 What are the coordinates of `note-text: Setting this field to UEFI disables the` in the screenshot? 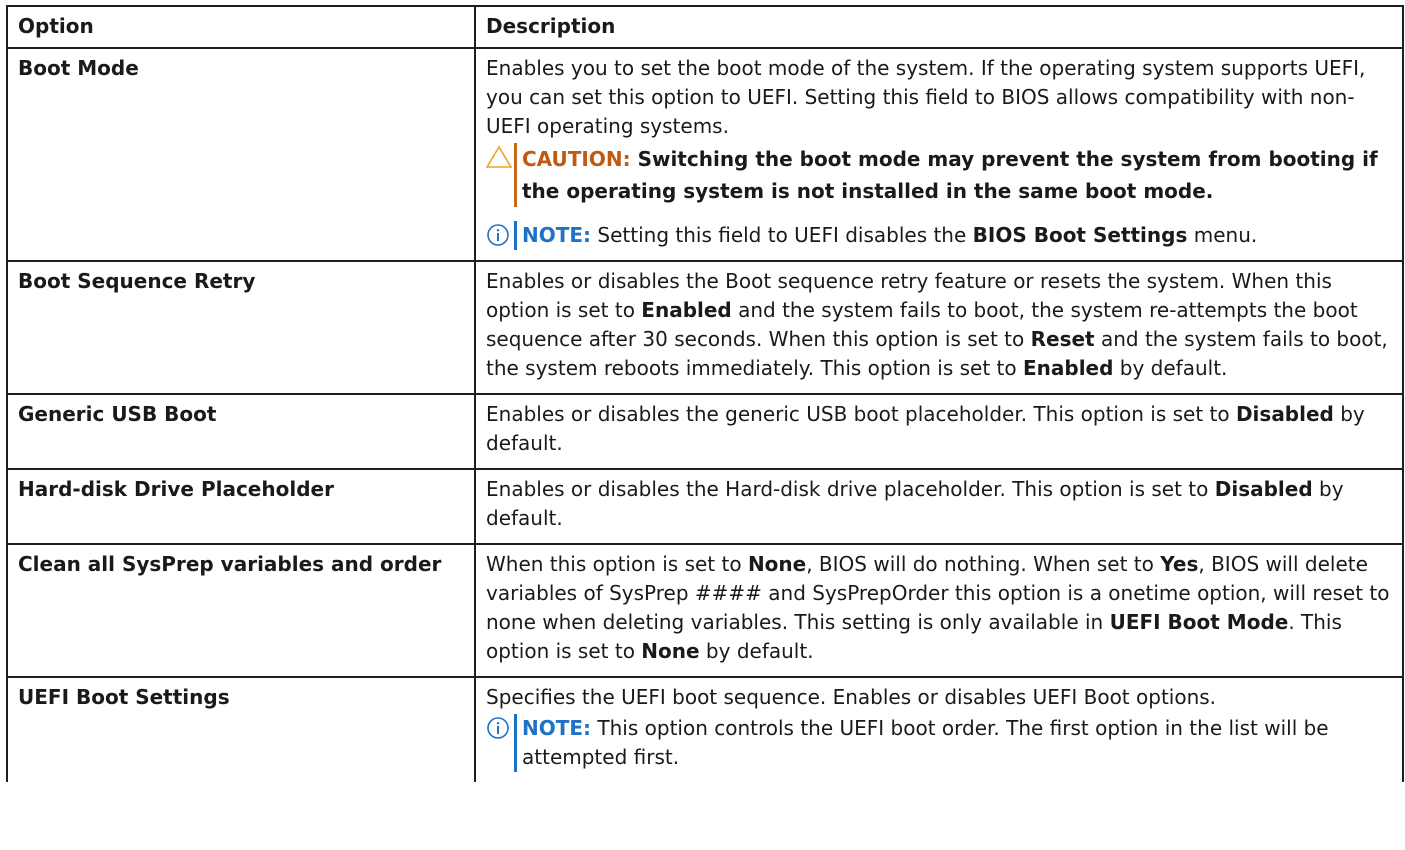 It's located at (782, 235).